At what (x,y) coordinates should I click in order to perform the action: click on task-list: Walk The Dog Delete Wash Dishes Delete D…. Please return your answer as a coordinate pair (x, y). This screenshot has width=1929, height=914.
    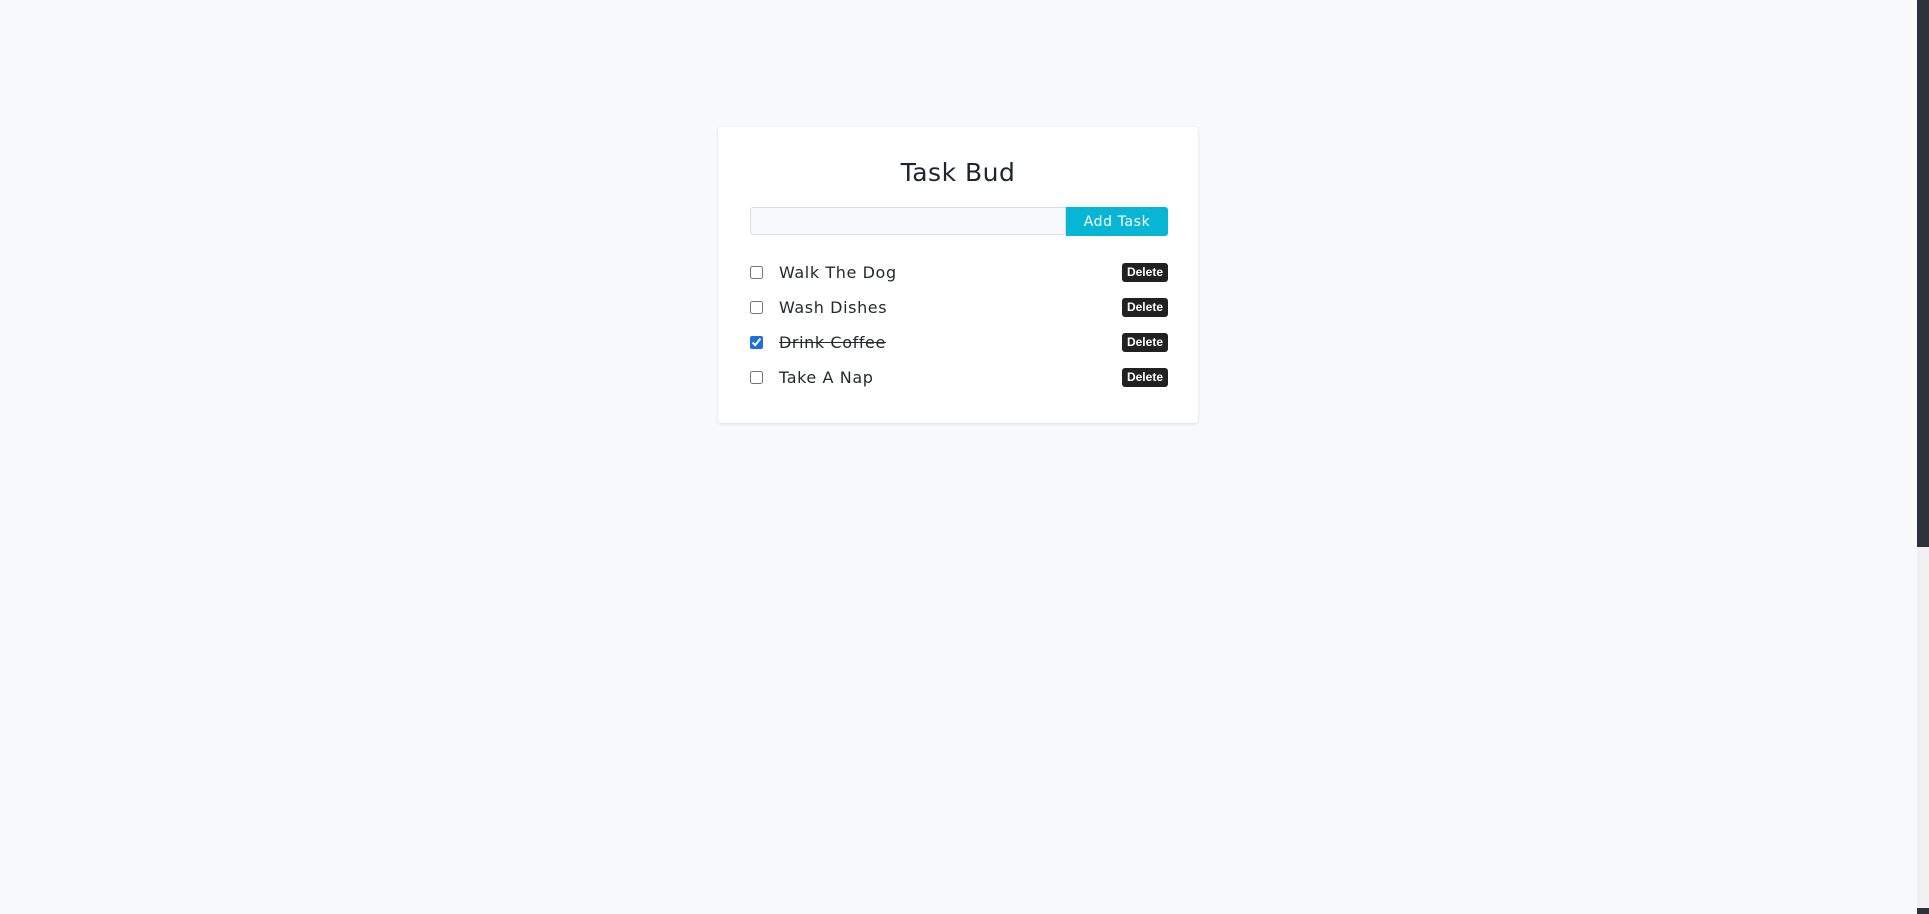
    Looking at the image, I should click on (959, 333).